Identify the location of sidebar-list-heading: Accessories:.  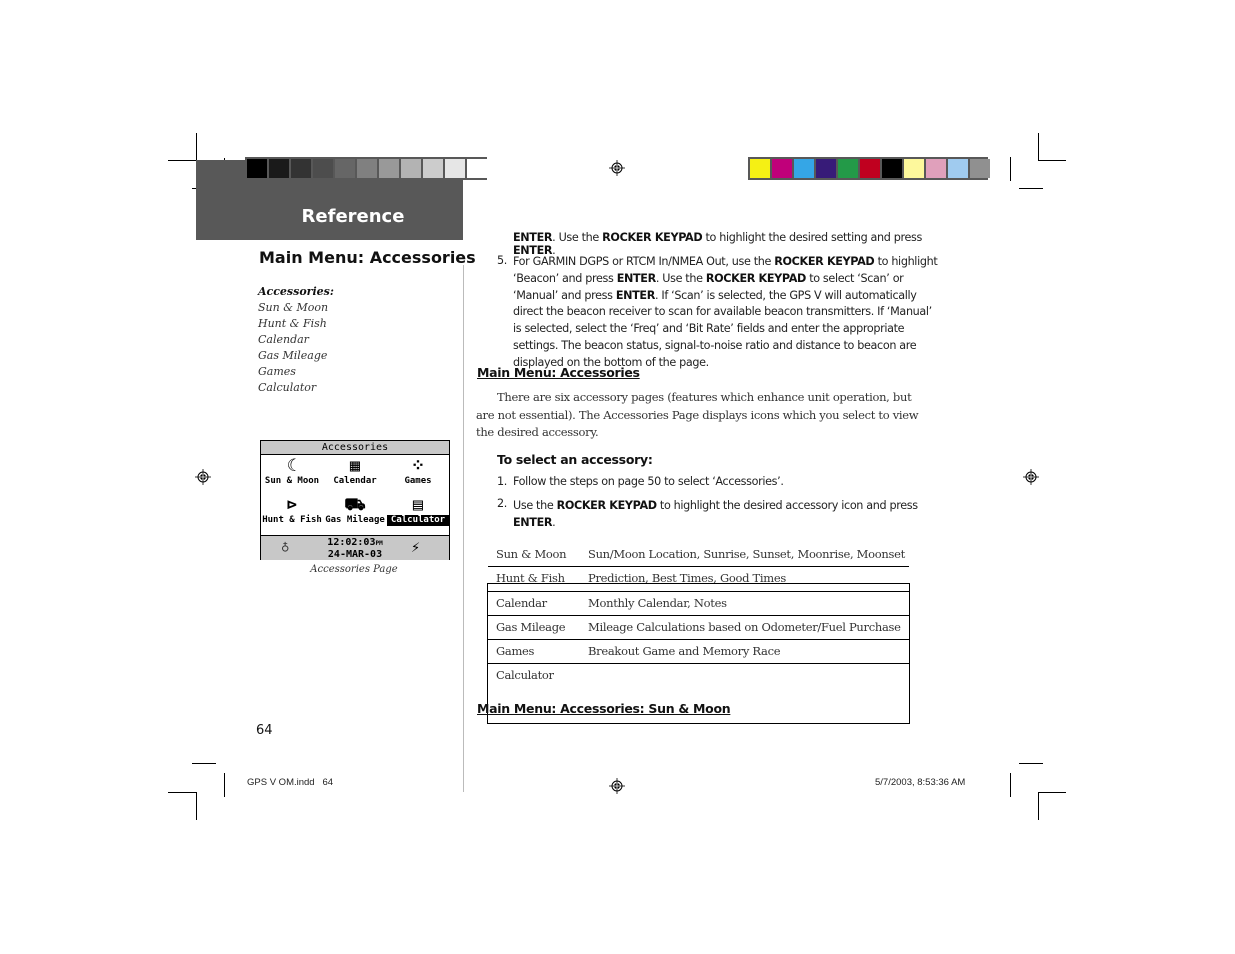
(296, 291).